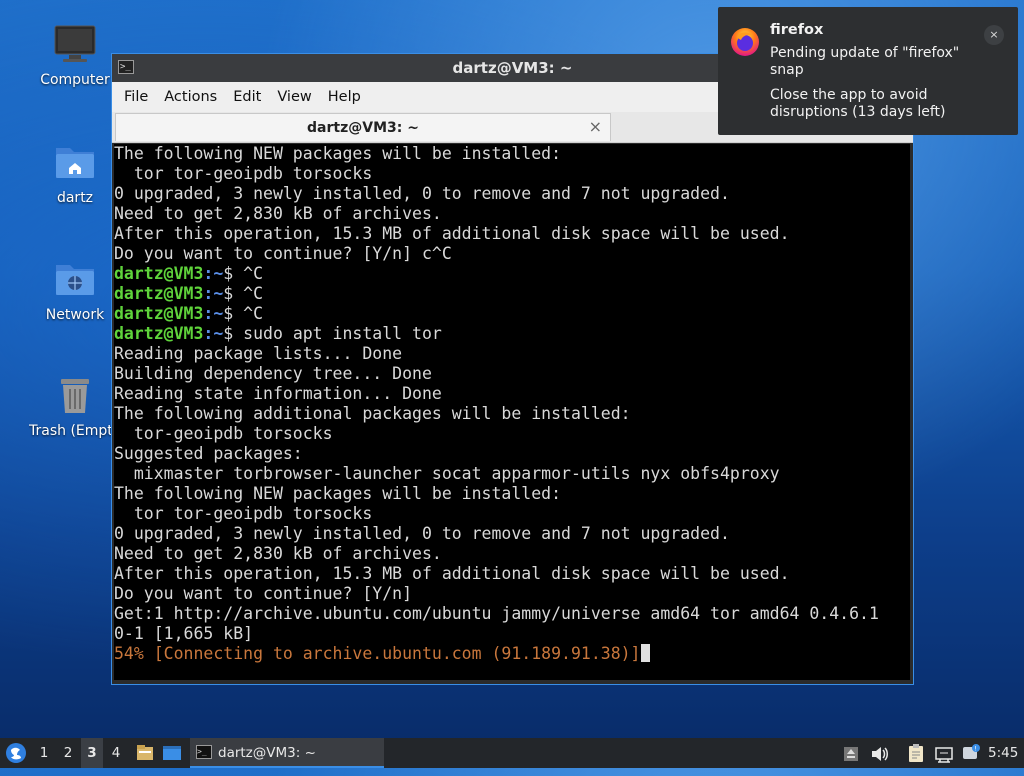 The height and width of the screenshot is (776, 1024). What do you see at coordinates (75, 198) in the screenshot?
I see `desktop-icon-label: dartz` at bounding box center [75, 198].